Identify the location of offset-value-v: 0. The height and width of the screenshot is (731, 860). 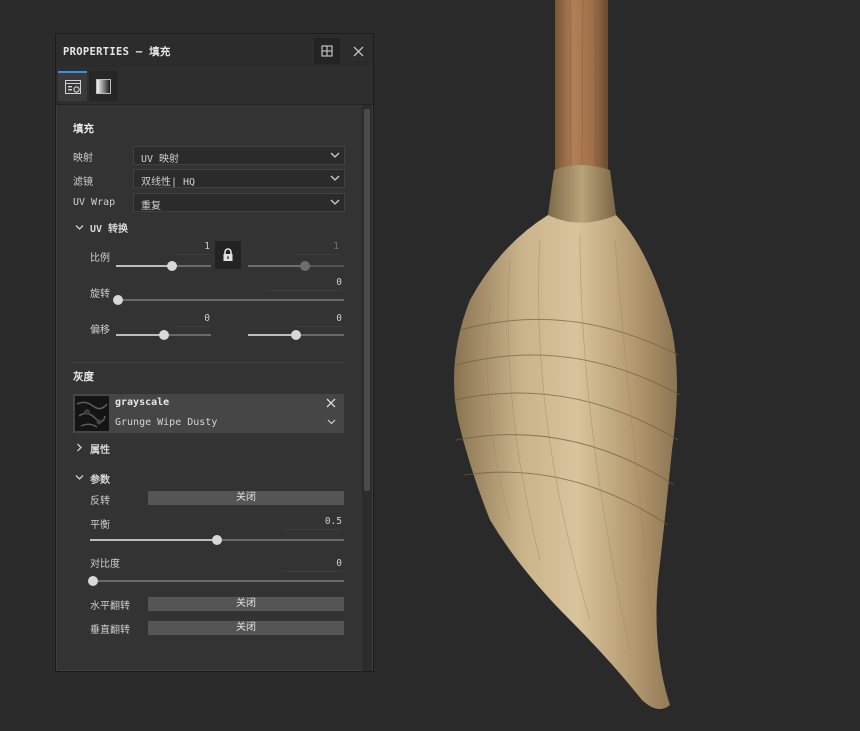
(319, 320).